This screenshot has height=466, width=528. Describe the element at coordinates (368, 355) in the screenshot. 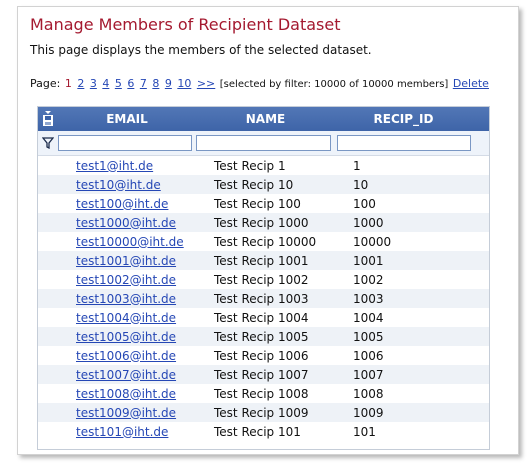

I see `recip-id-cell: 1006` at that location.